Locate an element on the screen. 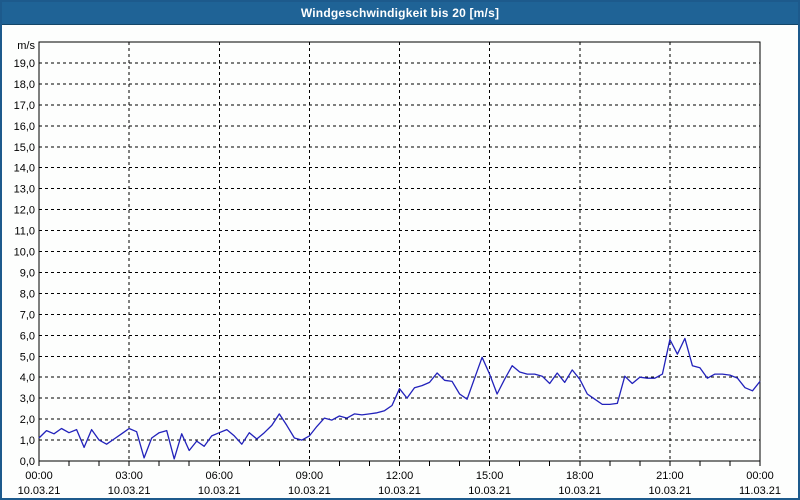 Image resolution: width=800 pixels, height=500 pixels. y-tick-label: 1,0 is located at coordinates (27, 441).